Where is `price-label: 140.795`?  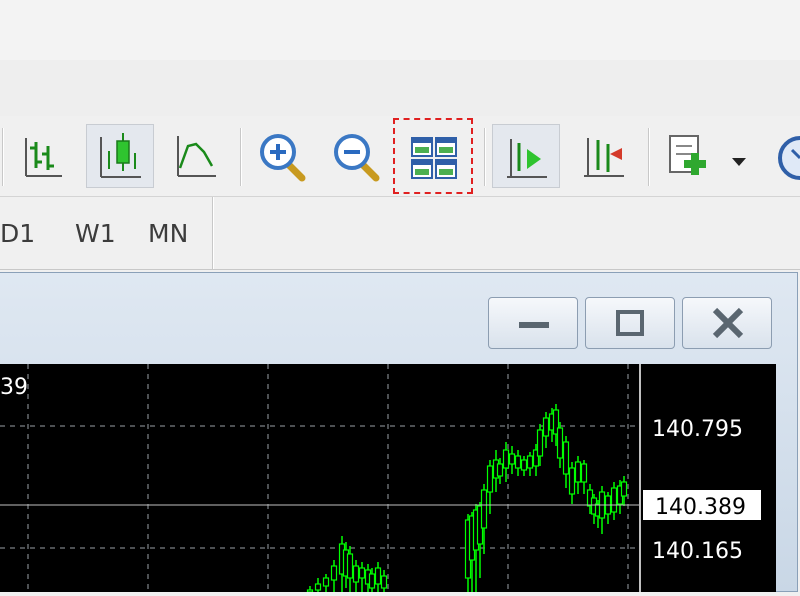
price-label: 140.795 is located at coordinates (697, 429).